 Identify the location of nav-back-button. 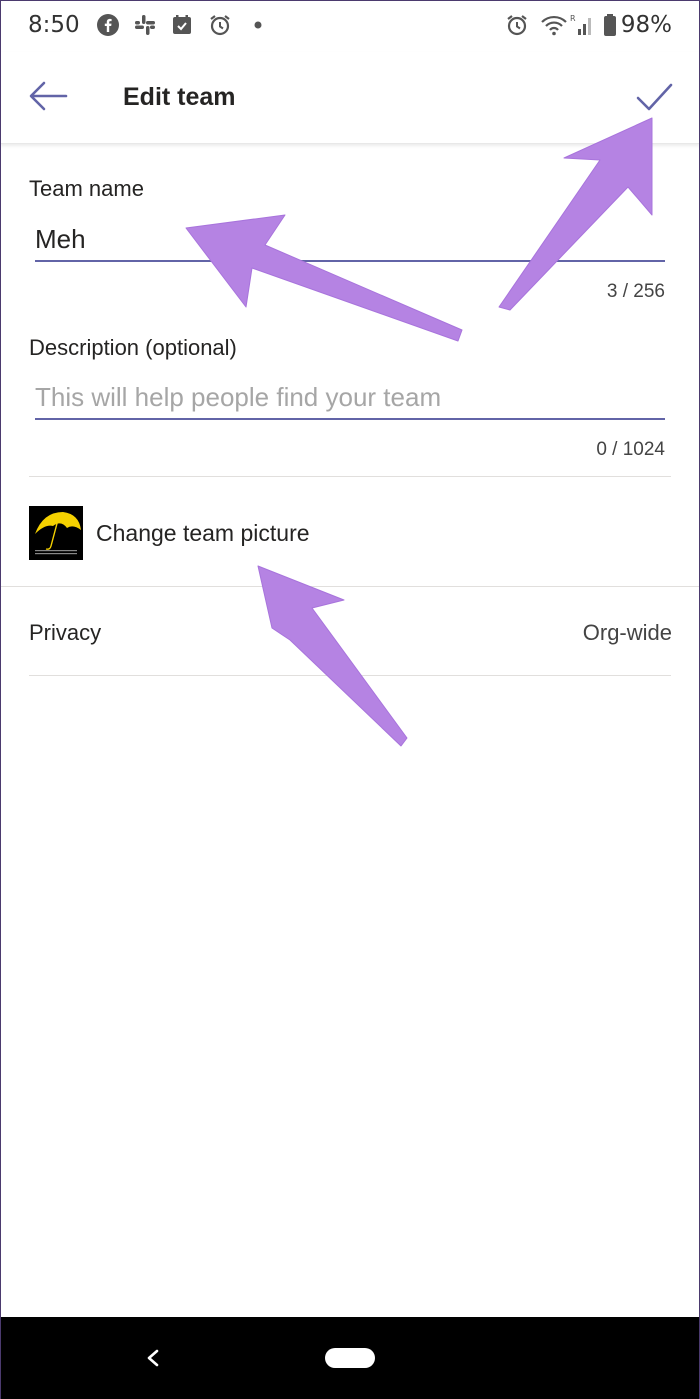
(153, 1358).